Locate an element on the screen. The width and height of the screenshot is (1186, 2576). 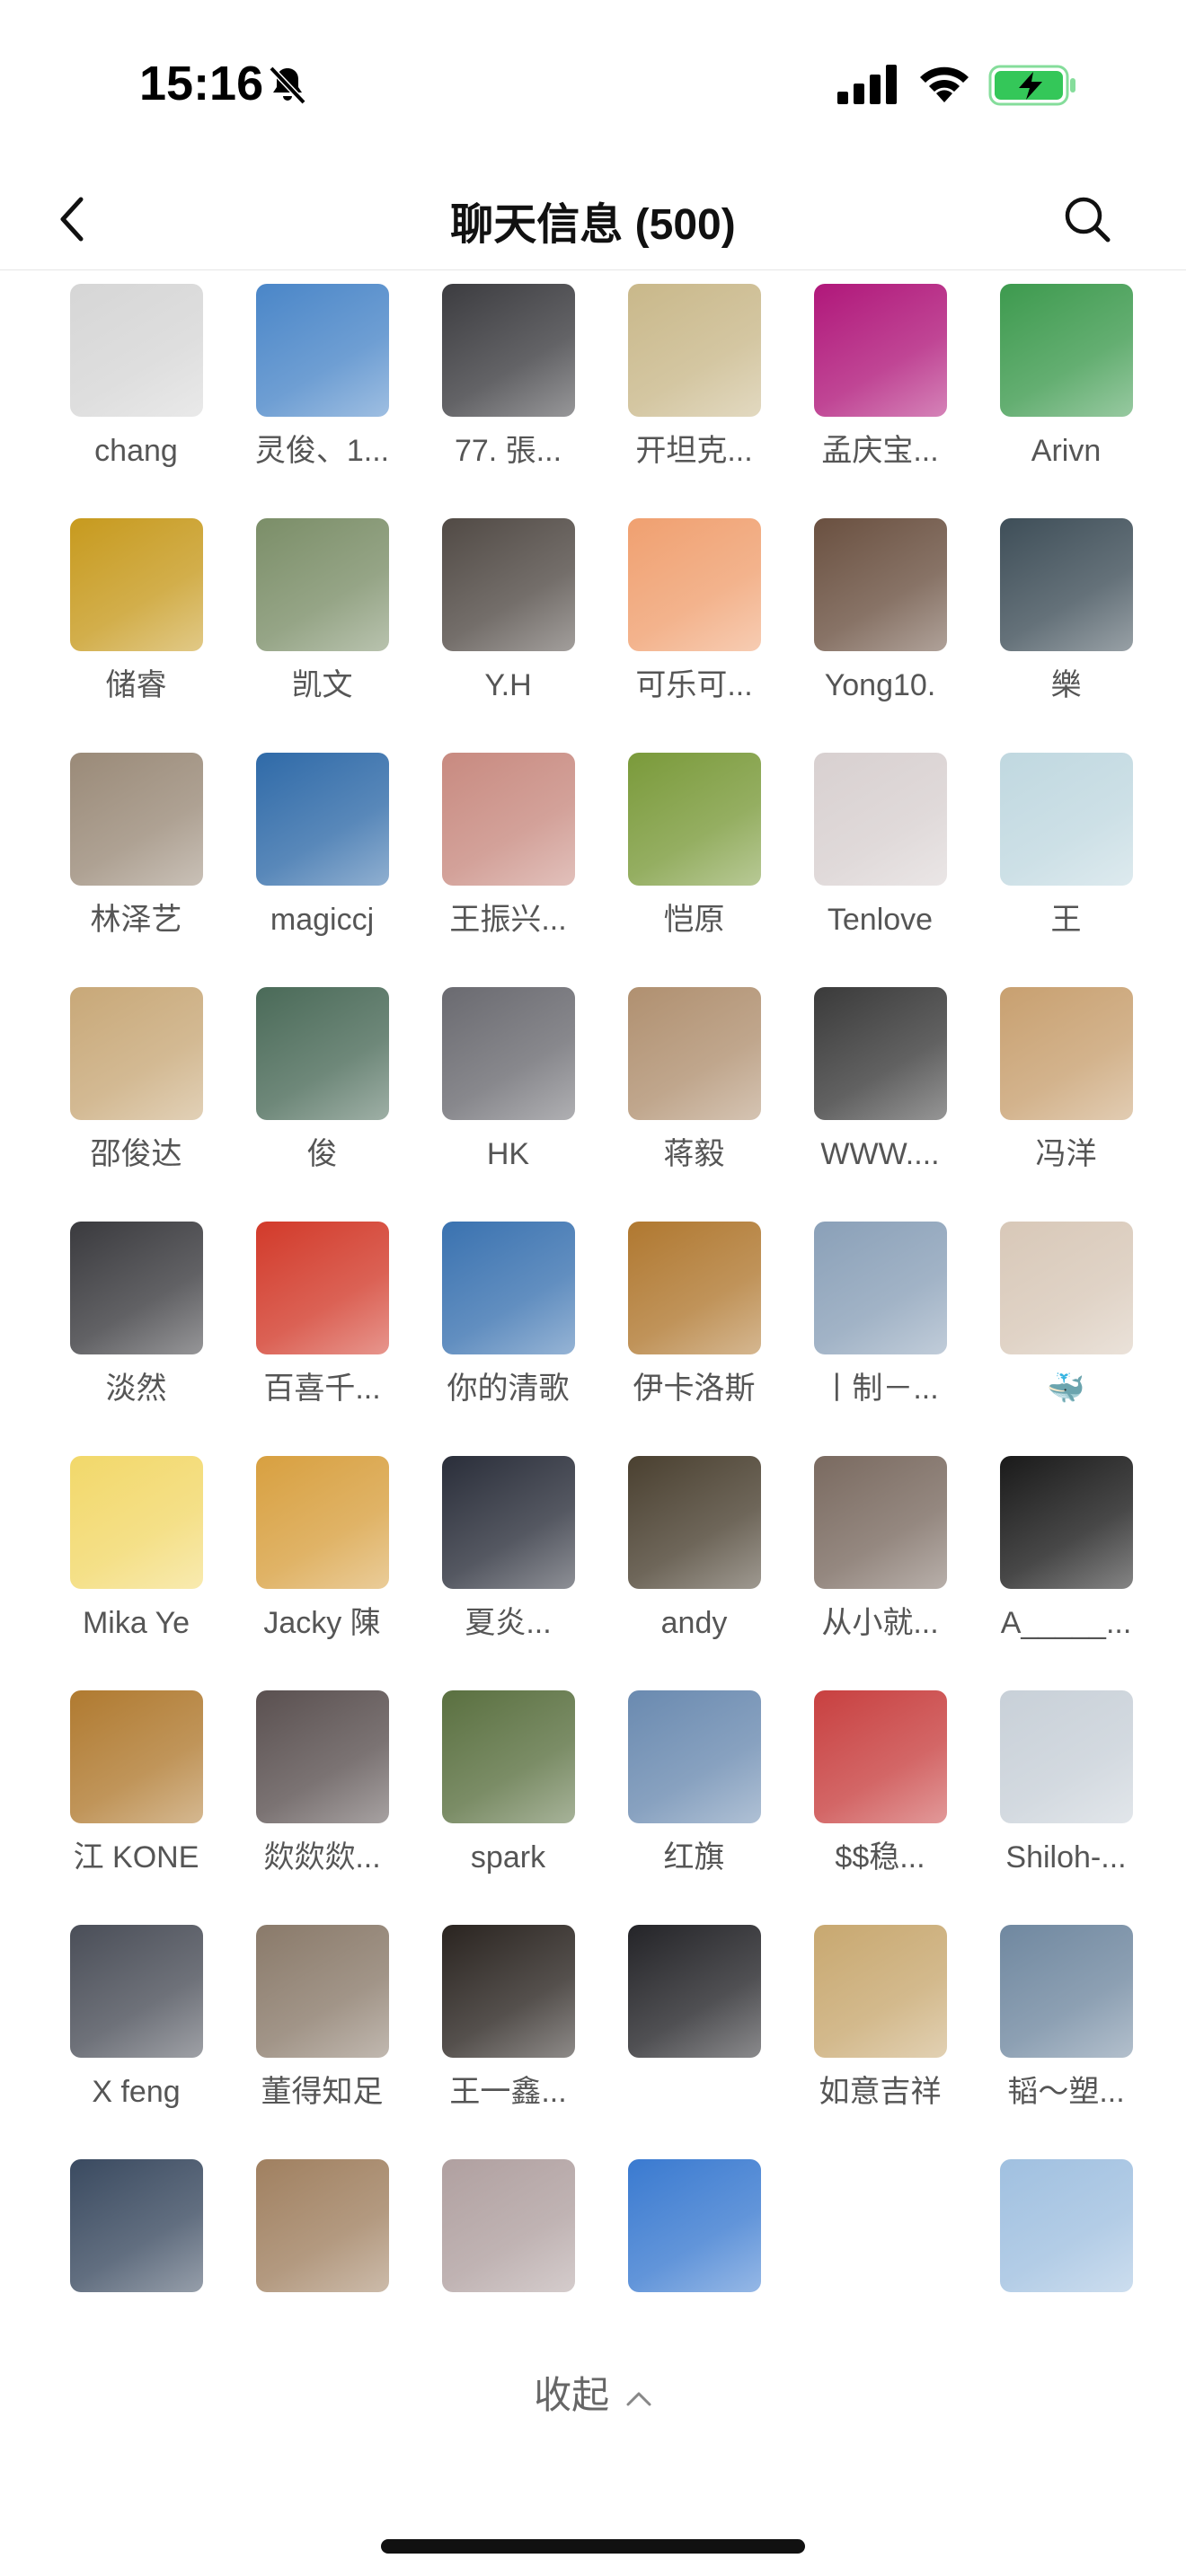
member-item: HK is located at coordinates (508, 1104).